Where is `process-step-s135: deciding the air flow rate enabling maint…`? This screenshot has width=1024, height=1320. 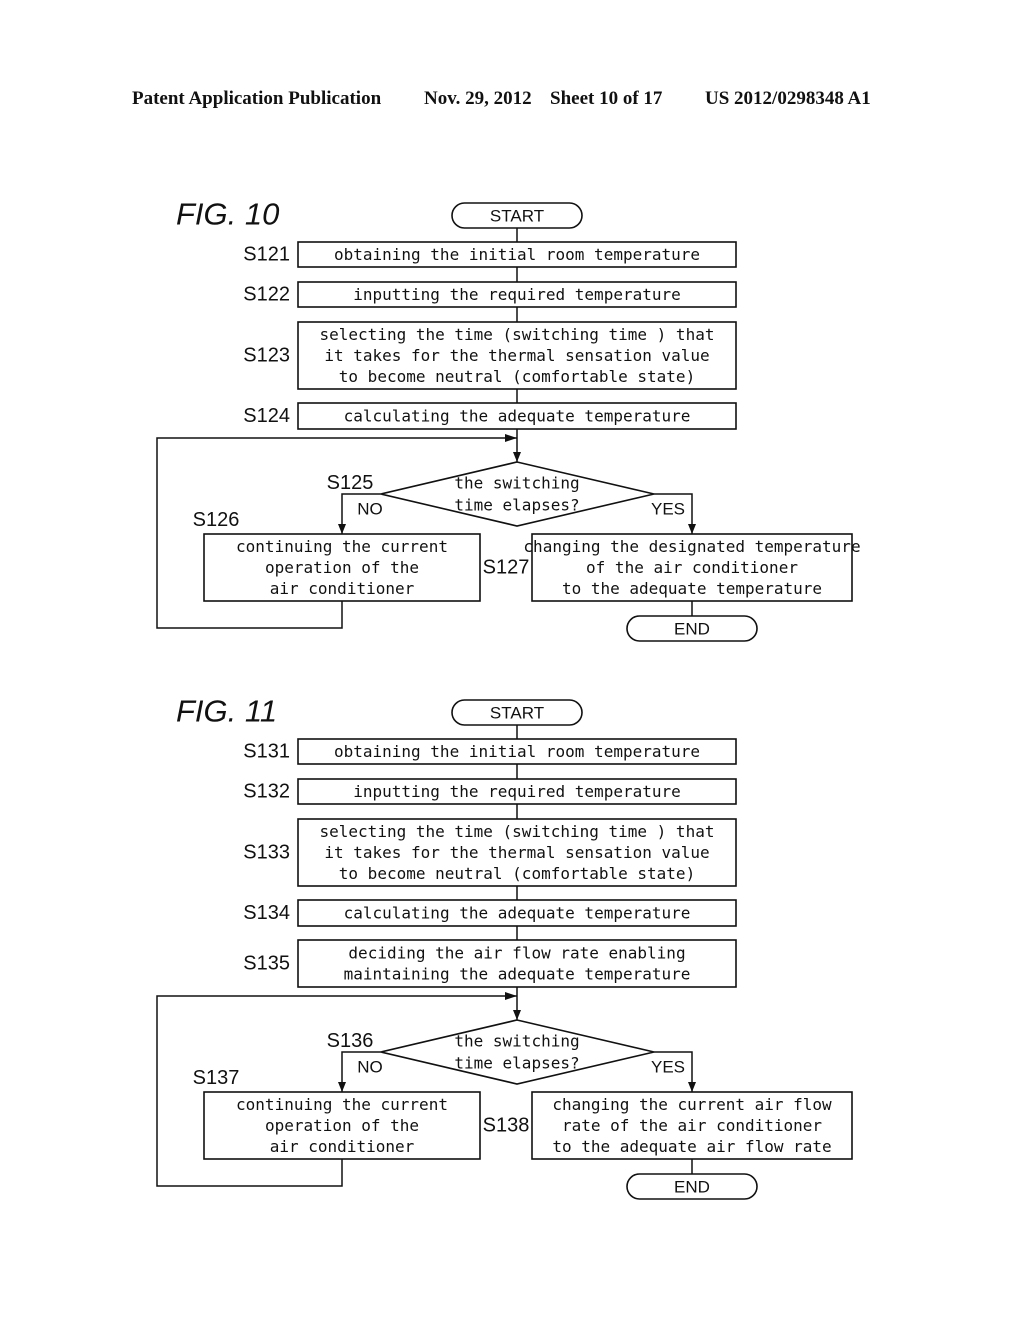
process-step-s135: deciding the air flow rate enabling maint… is located at coordinates (490, 963).